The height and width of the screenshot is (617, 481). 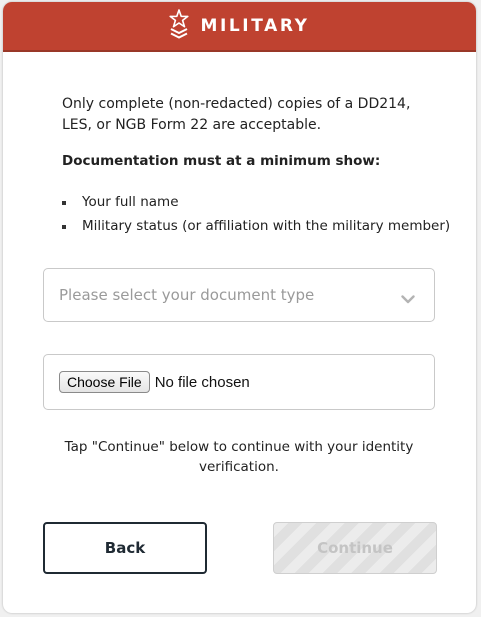 I want to click on continue-button: Continue, so click(x=355, y=548).